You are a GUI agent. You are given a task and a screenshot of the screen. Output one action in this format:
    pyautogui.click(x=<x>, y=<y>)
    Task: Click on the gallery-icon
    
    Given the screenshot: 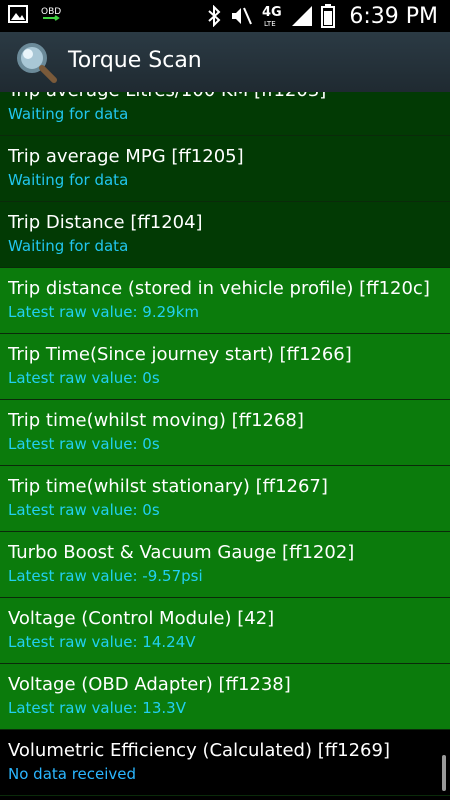 What is the action you would take?
    pyautogui.click(x=18, y=14)
    